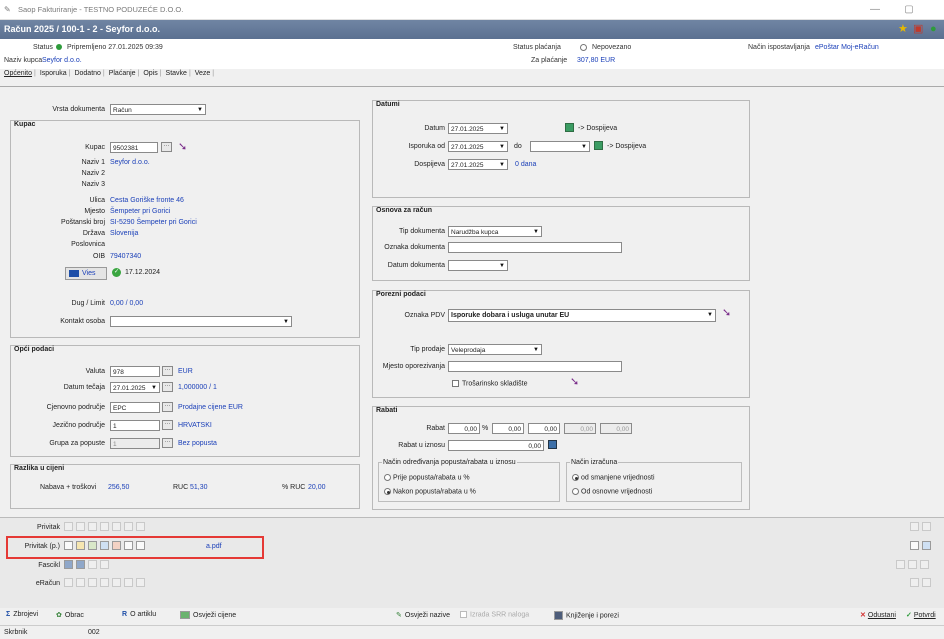 The image size is (944, 639). Describe the element at coordinates (86, 273) in the screenshot. I see `vies-button: Vies` at that location.